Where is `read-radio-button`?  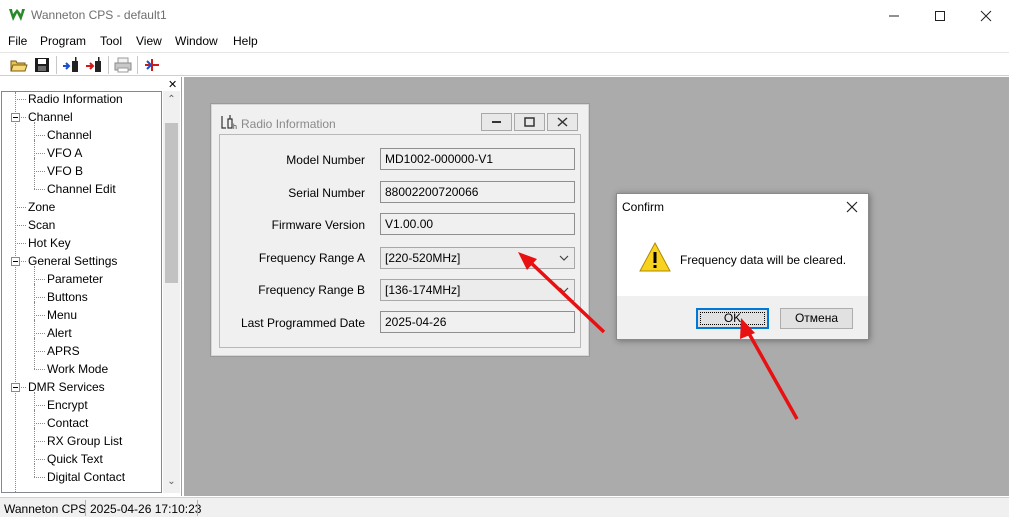
read-radio-button is located at coordinates (71, 65).